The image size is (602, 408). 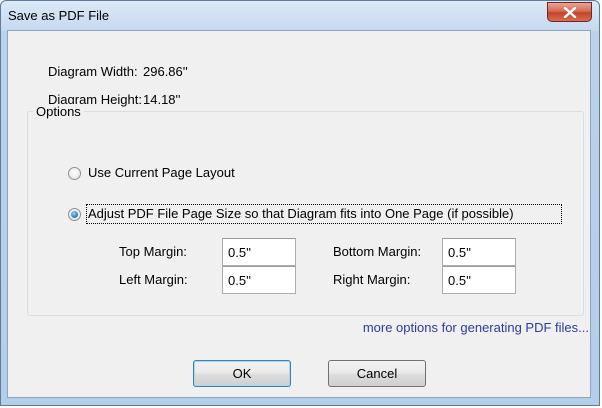 I want to click on diagram-width-label: Diagram Width:, so click(x=93, y=71).